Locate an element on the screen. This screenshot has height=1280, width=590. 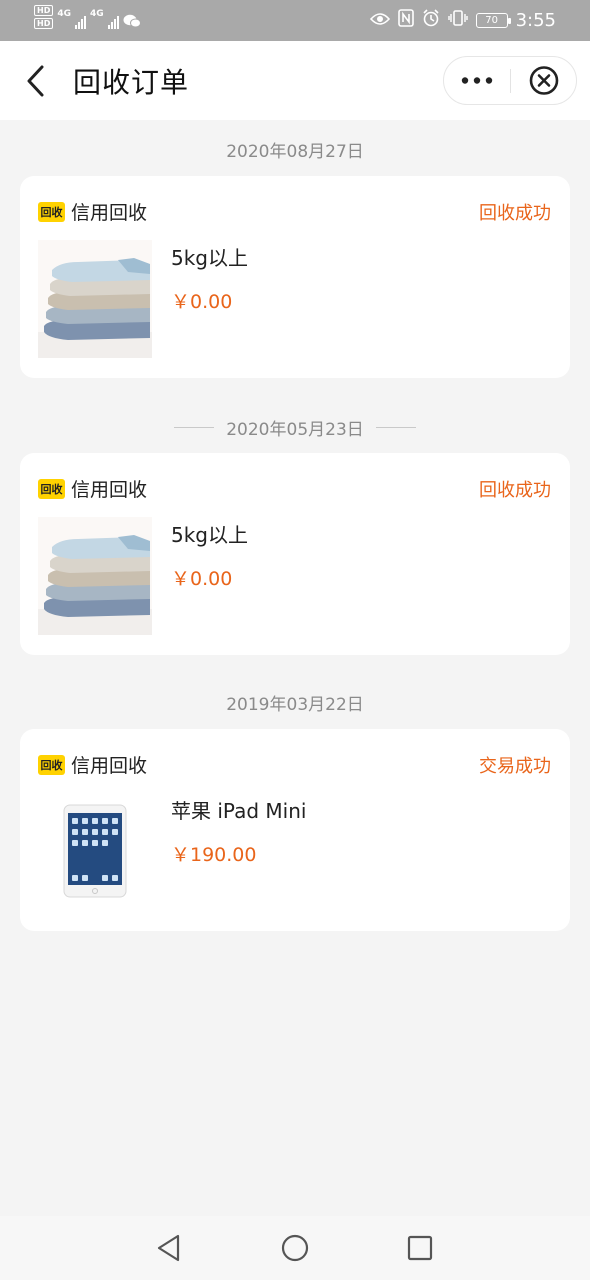
status-left: HD HD 4G 4G is located at coordinates (87, 18).